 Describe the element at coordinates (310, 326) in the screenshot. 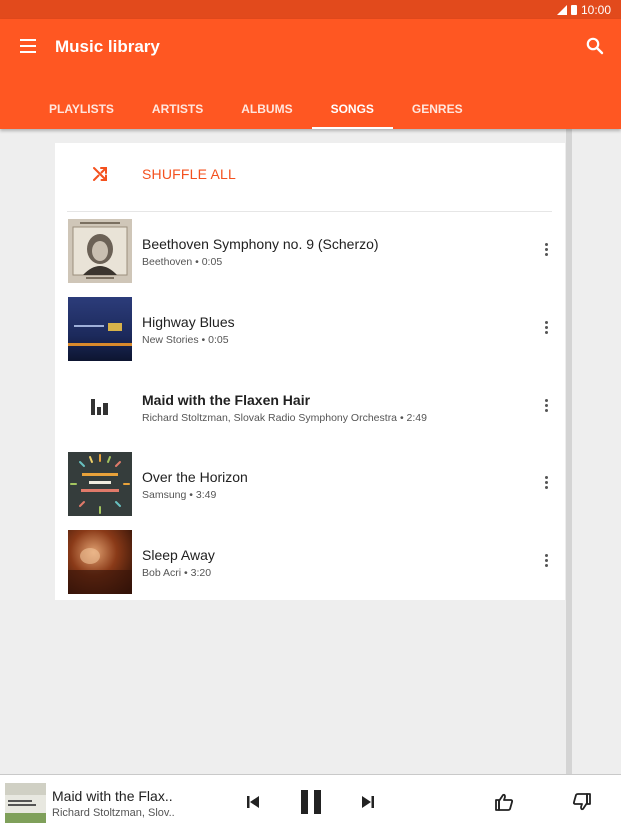

I see `list-item: Highway Blues New Stories • 0:05` at that location.